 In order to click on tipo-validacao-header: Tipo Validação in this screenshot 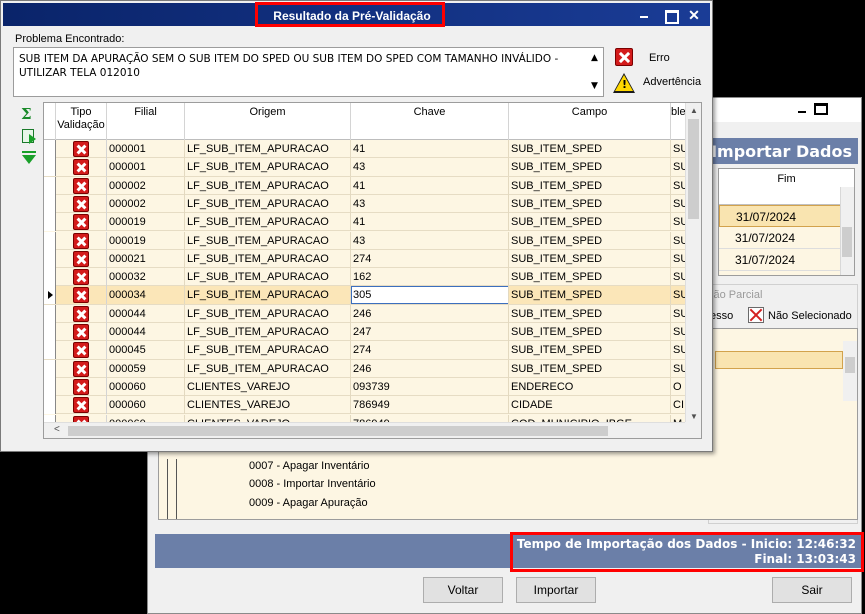, I will do `click(81, 121)`.